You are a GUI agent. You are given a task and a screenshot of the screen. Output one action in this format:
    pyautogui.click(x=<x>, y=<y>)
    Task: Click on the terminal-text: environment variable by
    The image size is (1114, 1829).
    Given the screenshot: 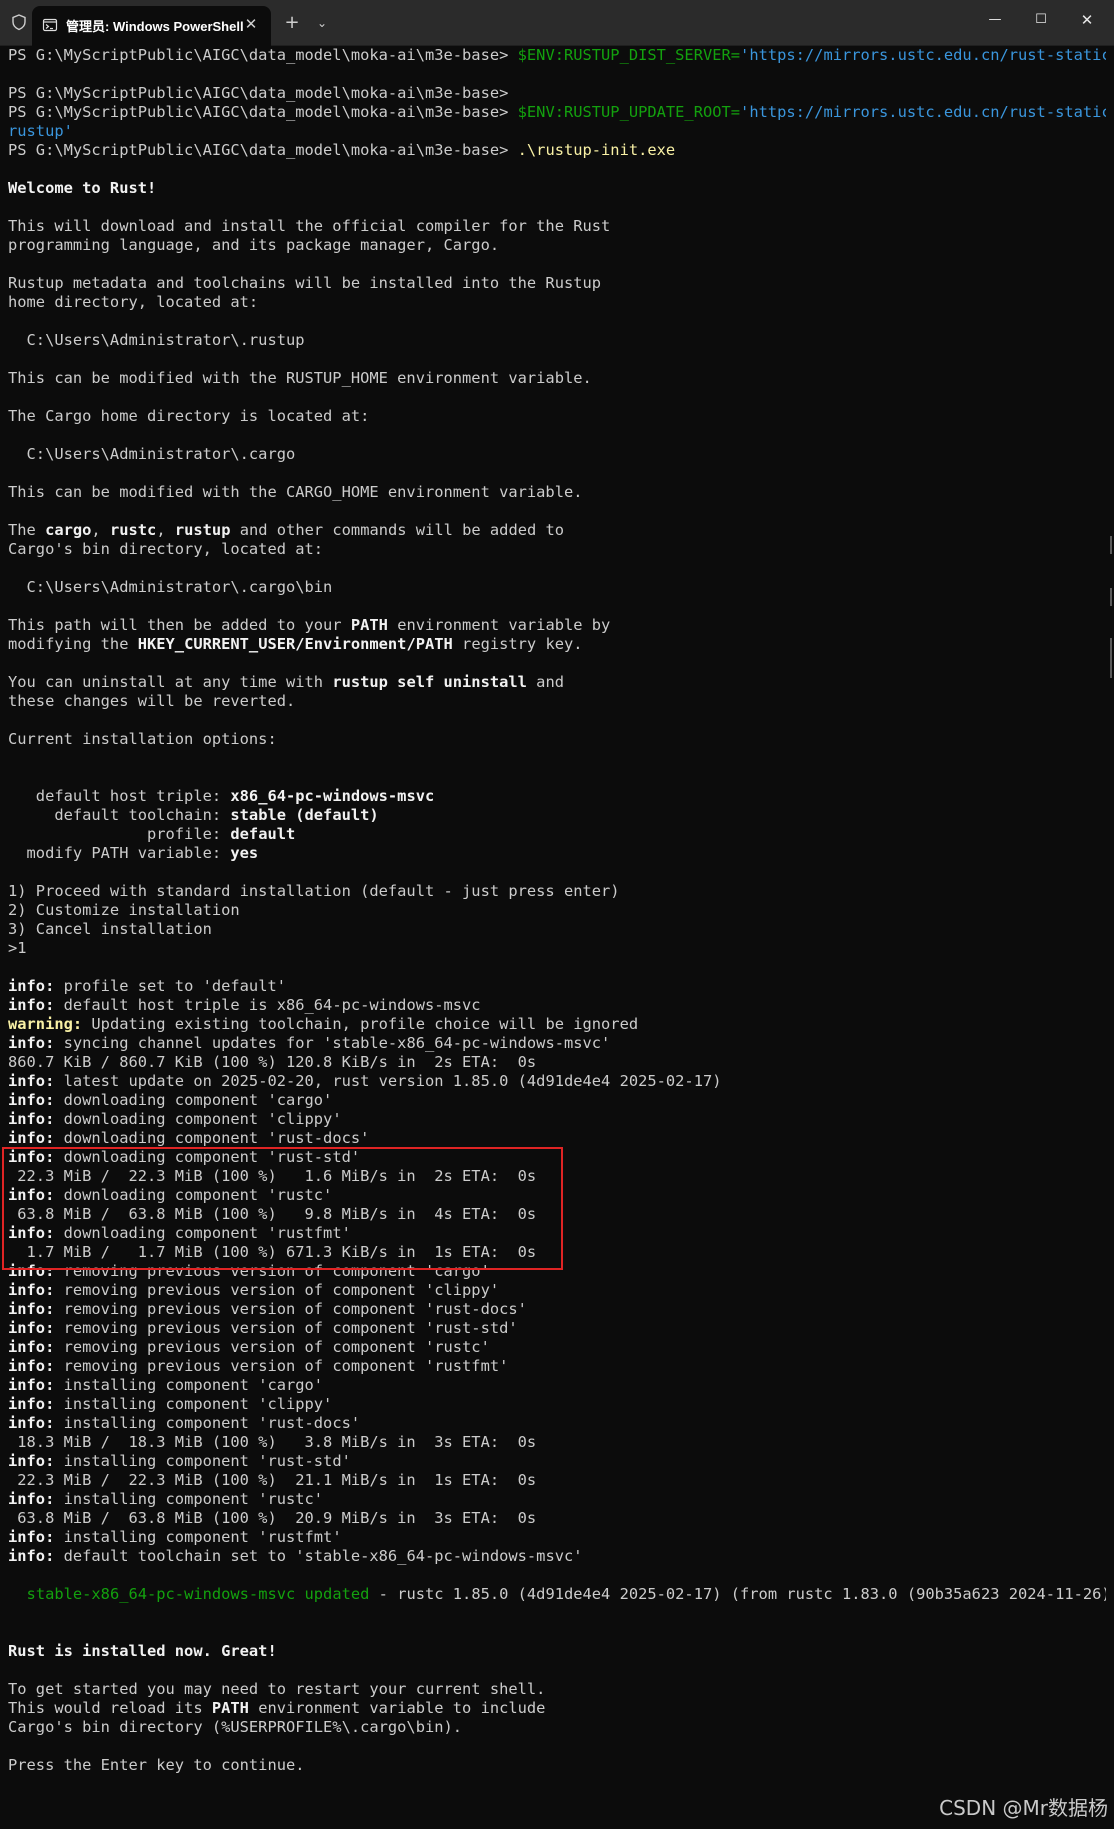 What is the action you would take?
    pyautogui.click(x=499, y=625)
    